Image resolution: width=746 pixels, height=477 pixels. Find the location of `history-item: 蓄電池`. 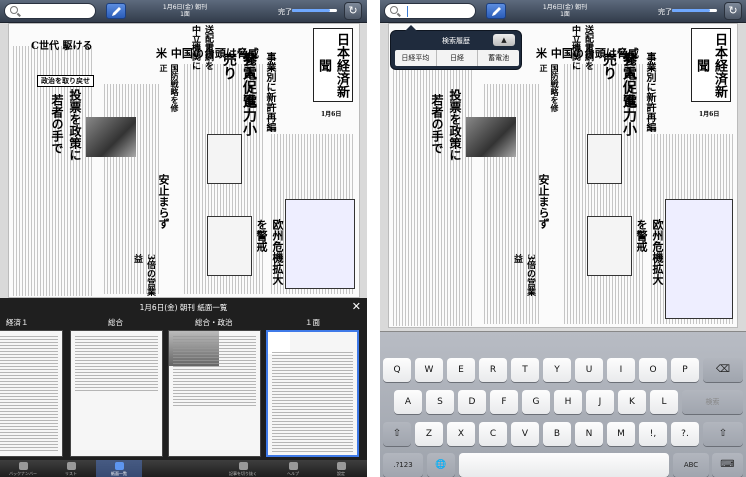

history-item: 蓄電池 is located at coordinates (498, 58).